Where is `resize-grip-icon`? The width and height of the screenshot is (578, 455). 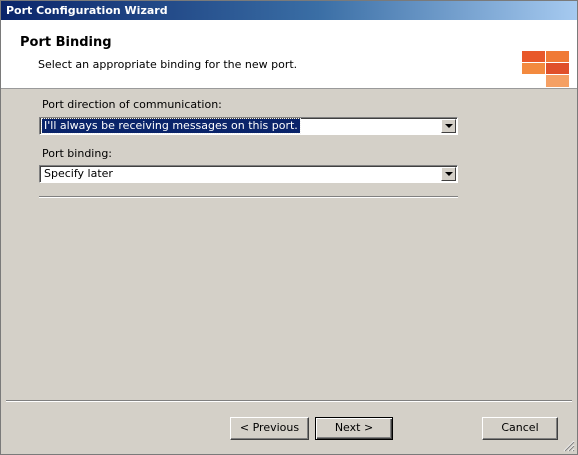
resize-grip-icon is located at coordinates (569, 446).